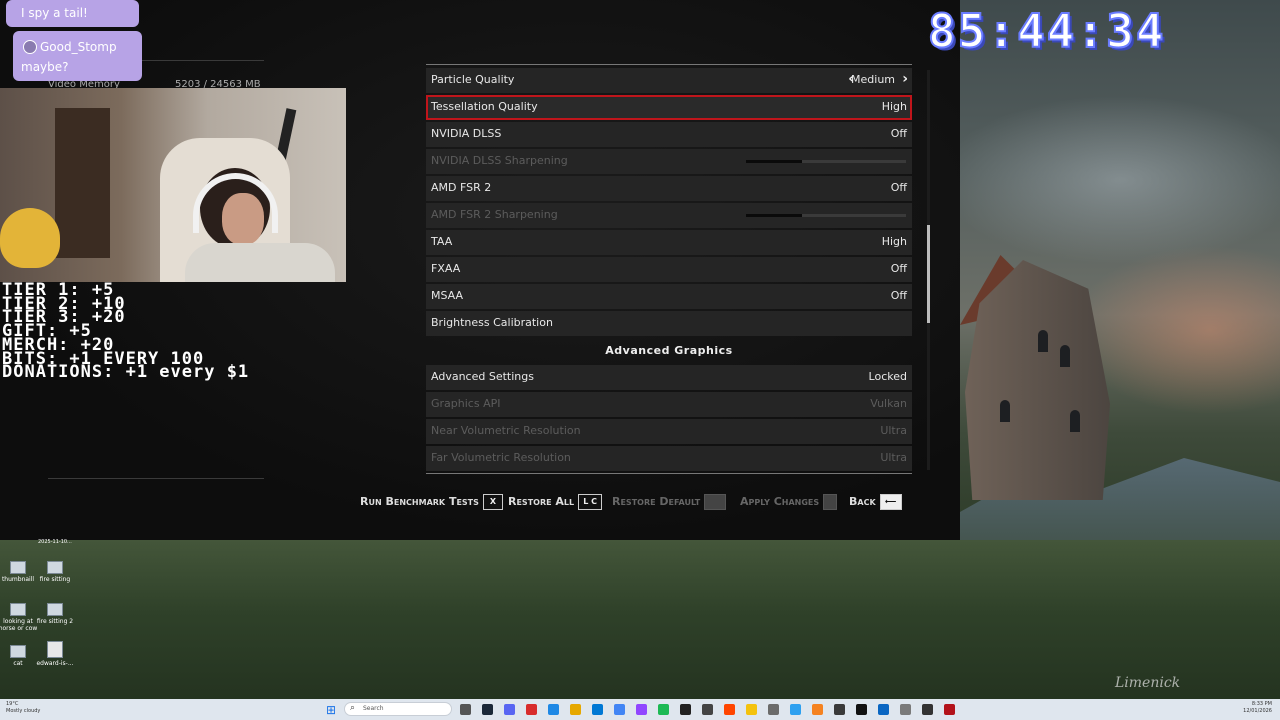 The width and height of the screenshot is (1280, 720). I want to click on rdr2-icon, so click(949, 709).